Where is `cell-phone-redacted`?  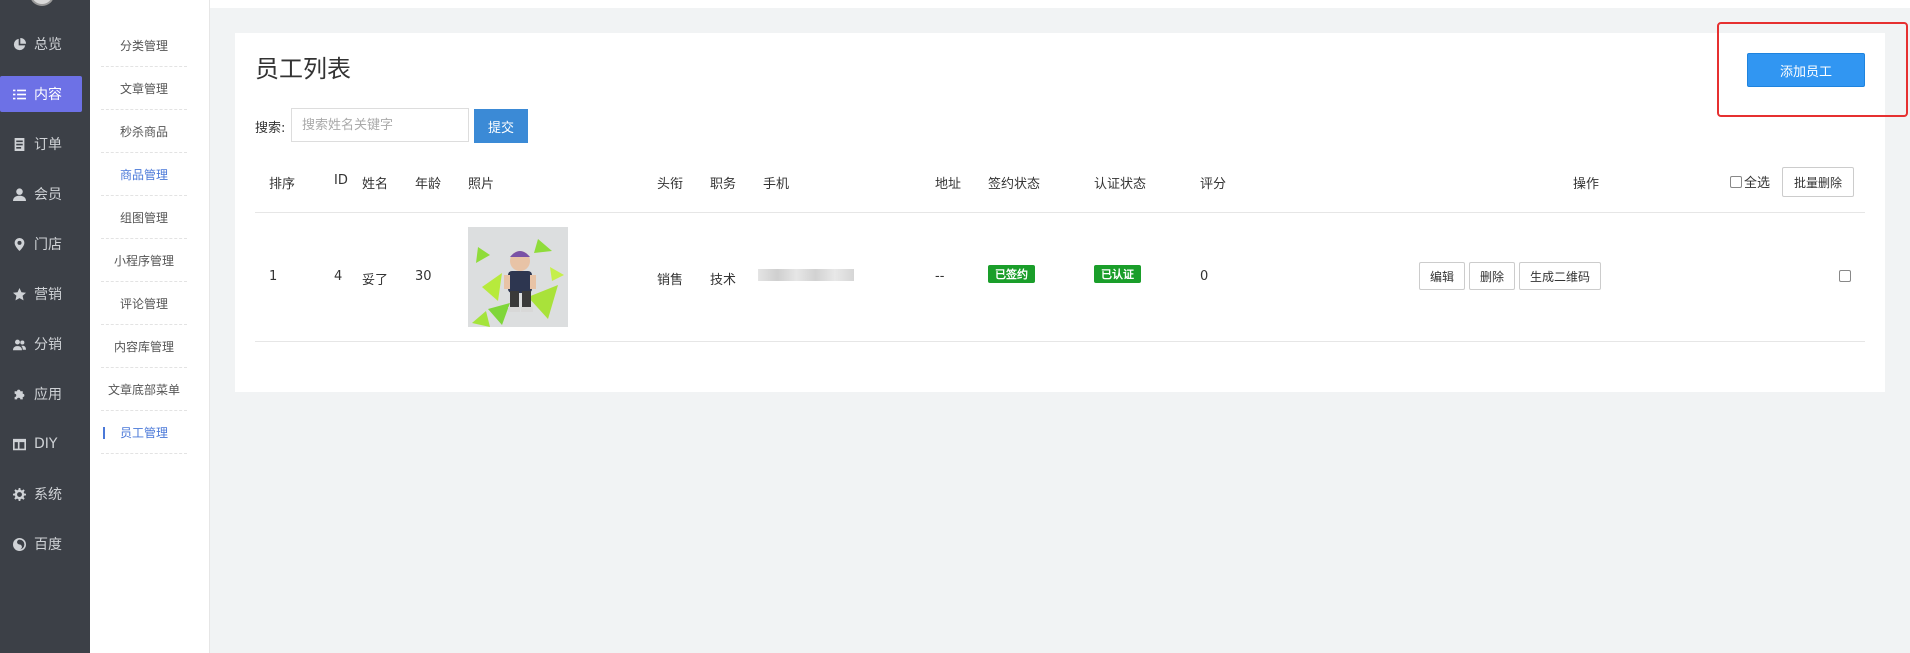
cell-phone-redacted is located at coordinates (806, 275).